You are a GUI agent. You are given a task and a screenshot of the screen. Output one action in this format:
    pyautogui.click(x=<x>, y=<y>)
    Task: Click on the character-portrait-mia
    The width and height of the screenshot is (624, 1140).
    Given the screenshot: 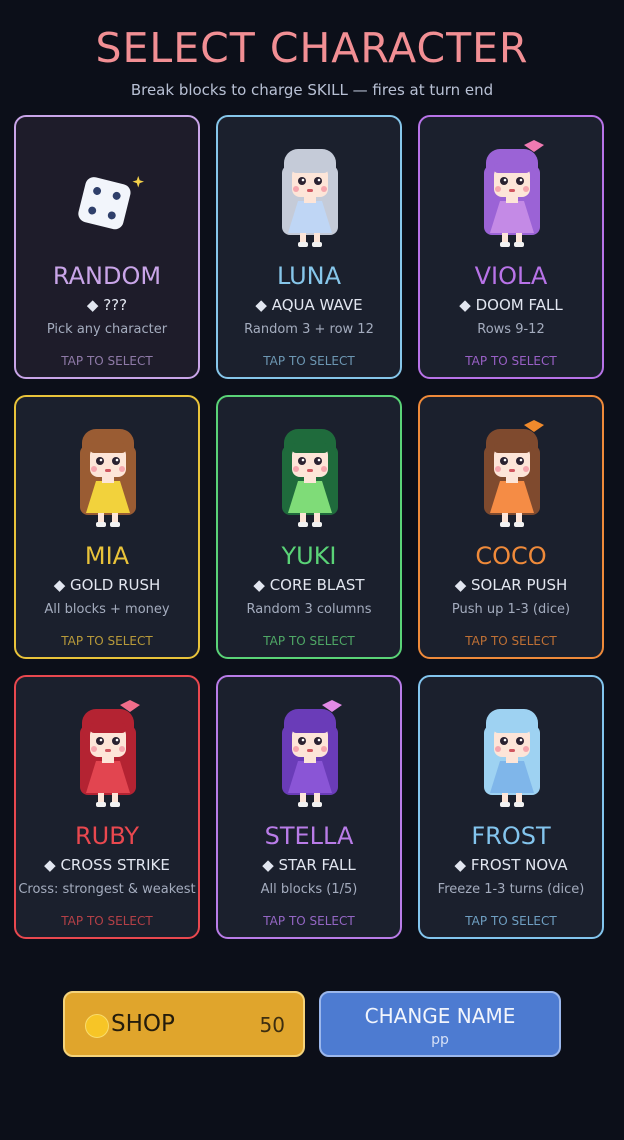 What is the action you would take?
    pyautogui.click(x=108, y=484)
    